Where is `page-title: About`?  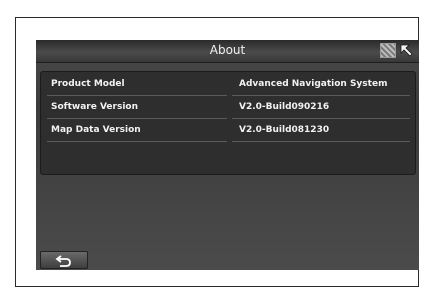 page-title: About is located at coordinates (227, 50).